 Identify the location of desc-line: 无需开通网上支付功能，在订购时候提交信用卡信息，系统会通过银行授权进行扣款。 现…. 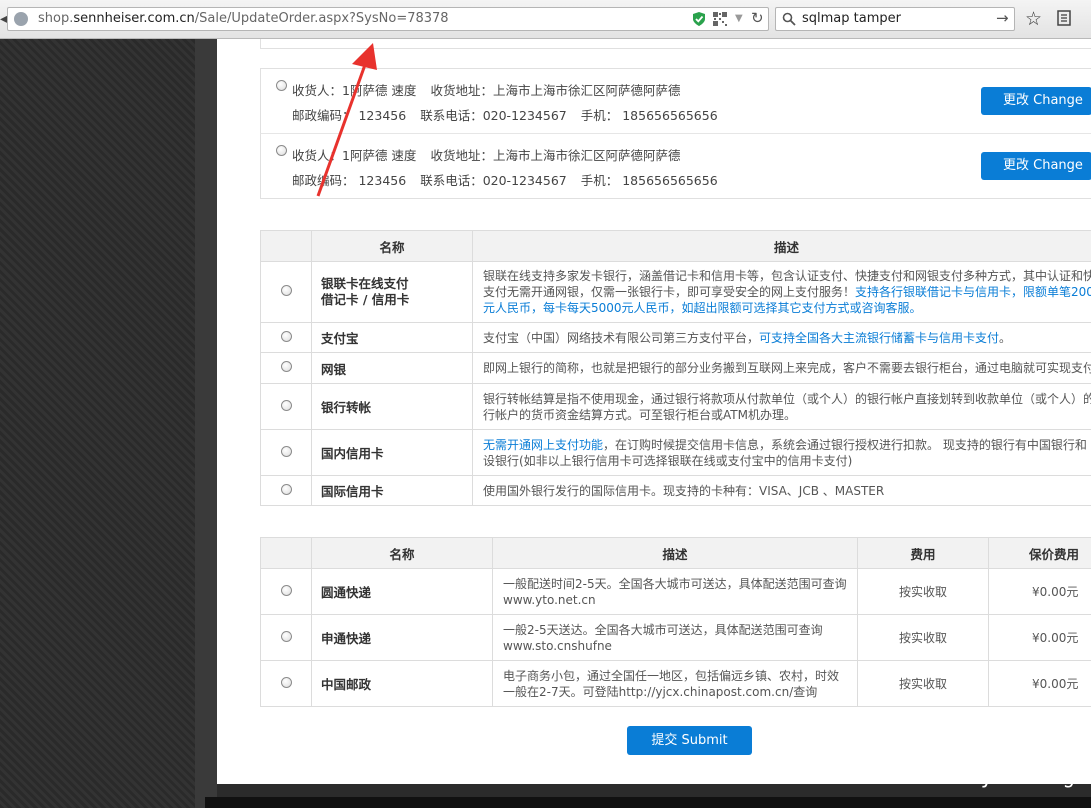
(787, 445).